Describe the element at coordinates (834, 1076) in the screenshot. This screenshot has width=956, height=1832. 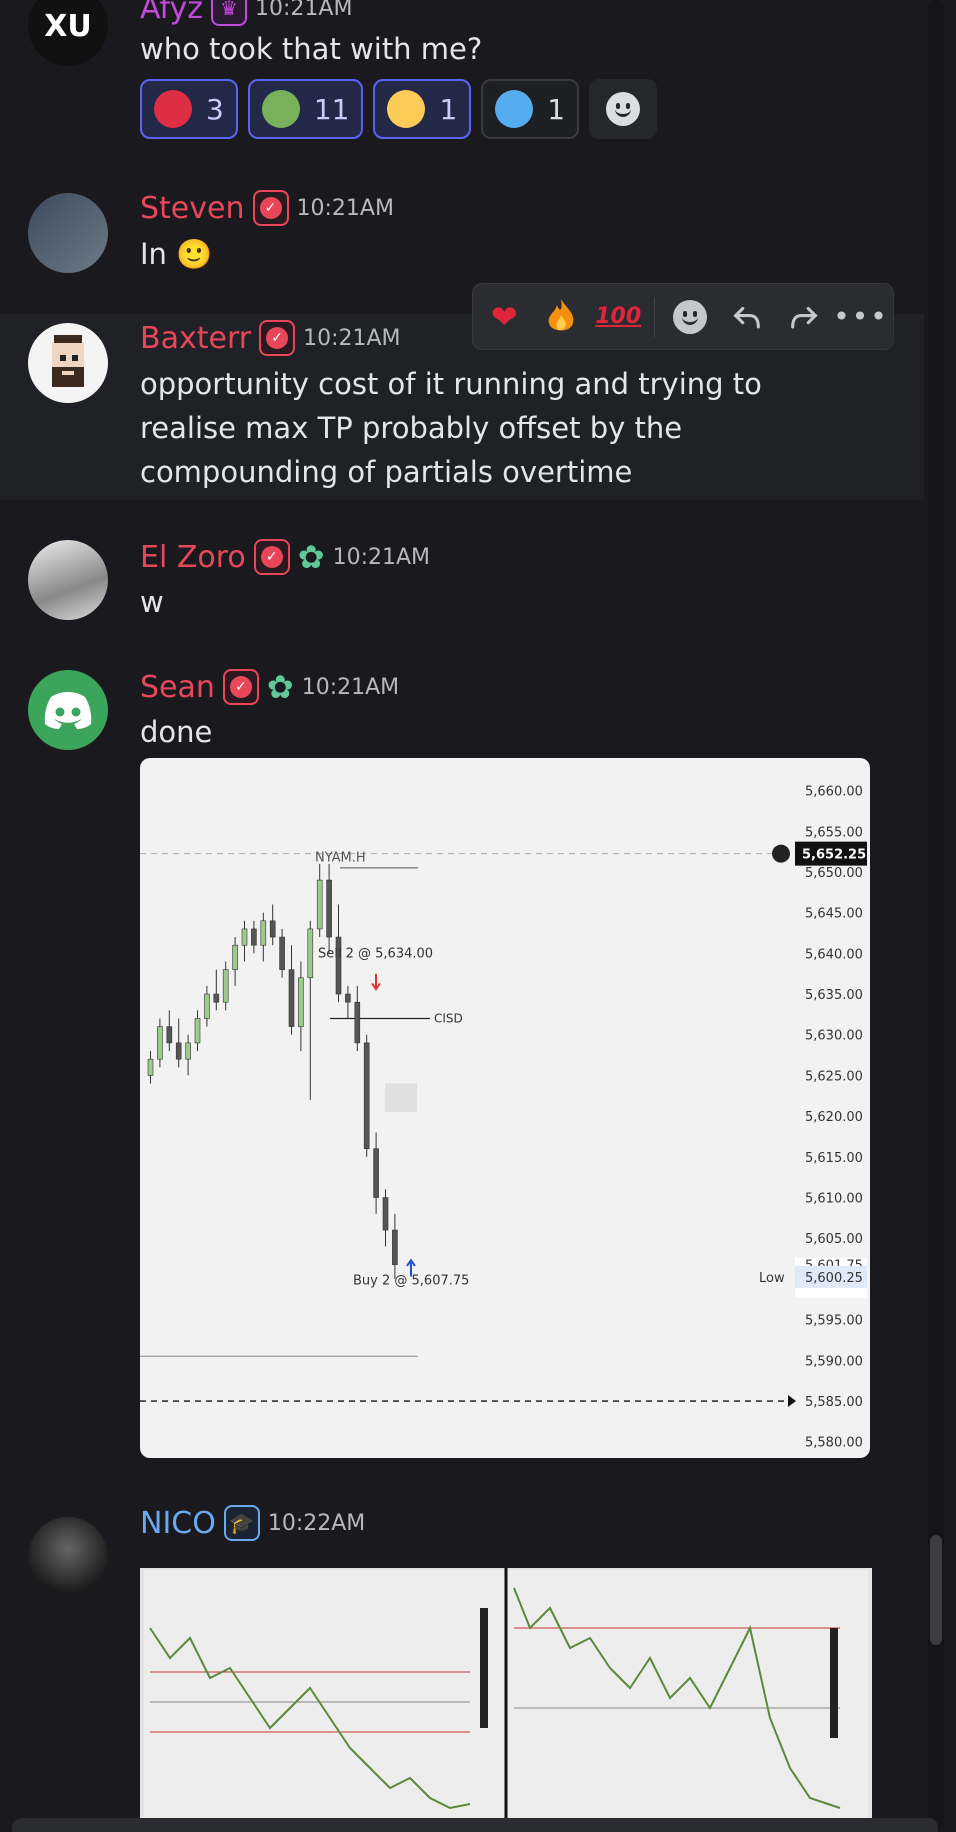
I see `price-axis-label: 5,625.00` at that location.